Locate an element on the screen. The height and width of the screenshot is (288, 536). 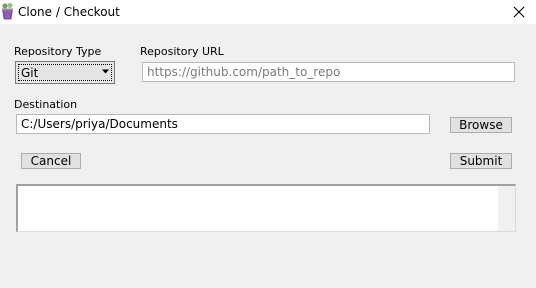
repository-type-value: Git is located at coordinates (30, 73).